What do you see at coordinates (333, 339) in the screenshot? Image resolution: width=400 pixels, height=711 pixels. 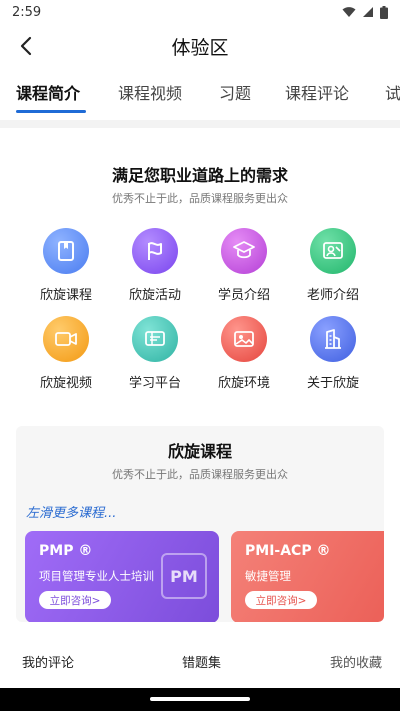 I see `building-icon` at bounding box center [333, 339].